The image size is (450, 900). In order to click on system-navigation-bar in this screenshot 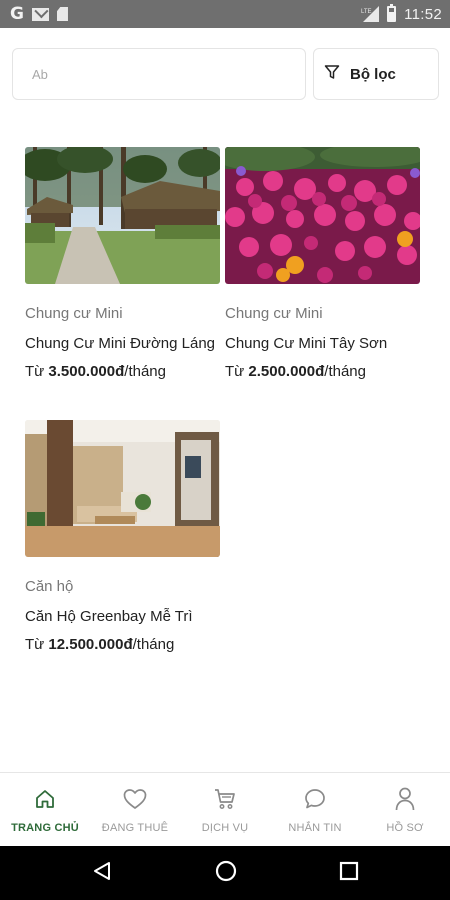, I will do `click(225, 873)`.